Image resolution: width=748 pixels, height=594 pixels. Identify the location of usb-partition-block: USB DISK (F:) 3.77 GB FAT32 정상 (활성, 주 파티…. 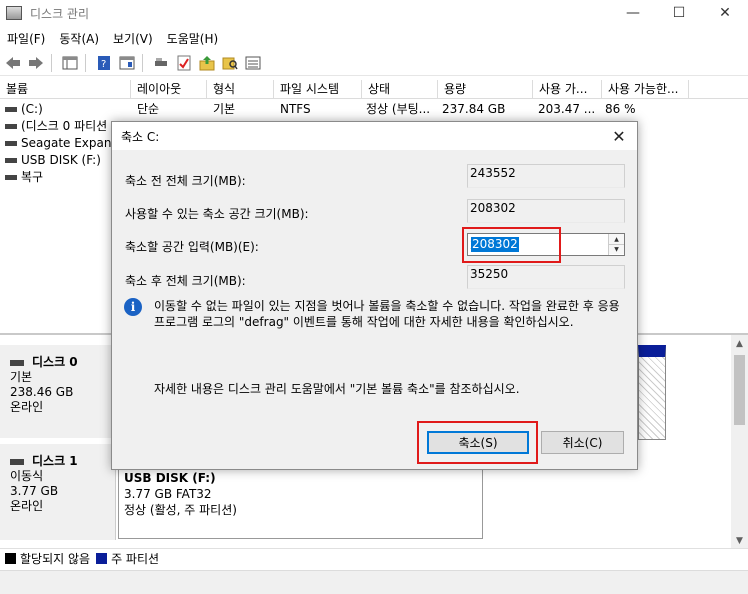
(300, 501).